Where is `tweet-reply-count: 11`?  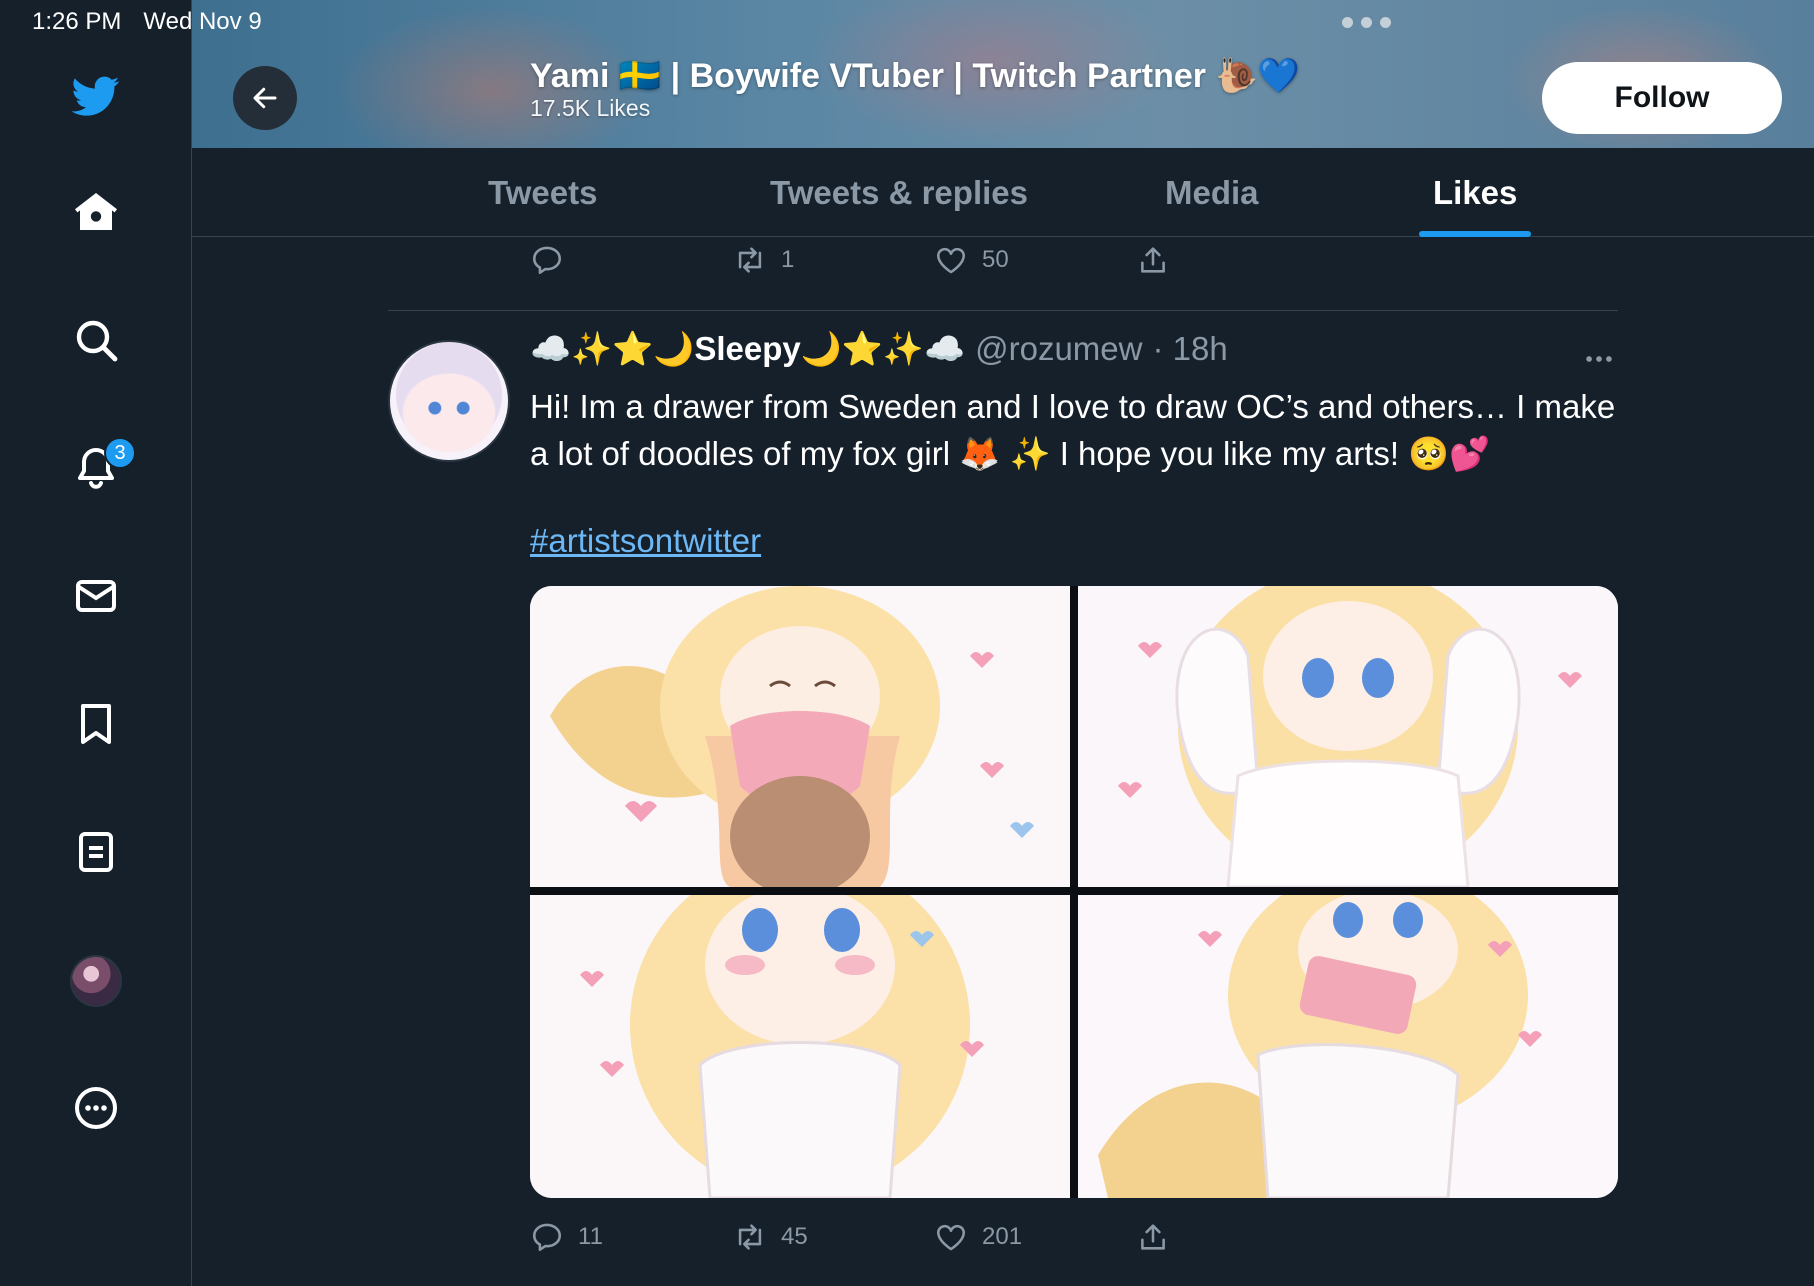
tweet-reply-count: 11 is located at coordinates (590, 1236).